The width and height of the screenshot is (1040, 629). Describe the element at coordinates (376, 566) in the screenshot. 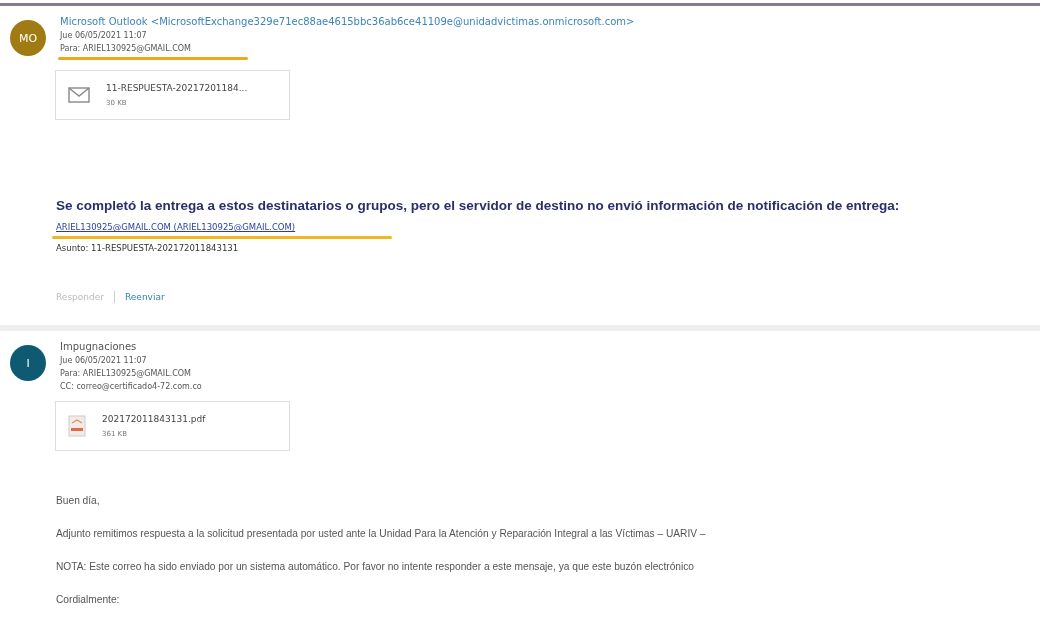

I see `body-paragraph: NOTA: Este correo ha sido enviado por un sistema automático. Por favor no intente responder a este mensaje, ya que este buzón electrónico` at that location.